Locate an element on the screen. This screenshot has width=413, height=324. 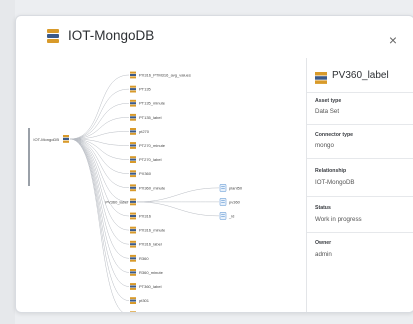
node-label: PX360_minute is located at coordinates (152, 187).